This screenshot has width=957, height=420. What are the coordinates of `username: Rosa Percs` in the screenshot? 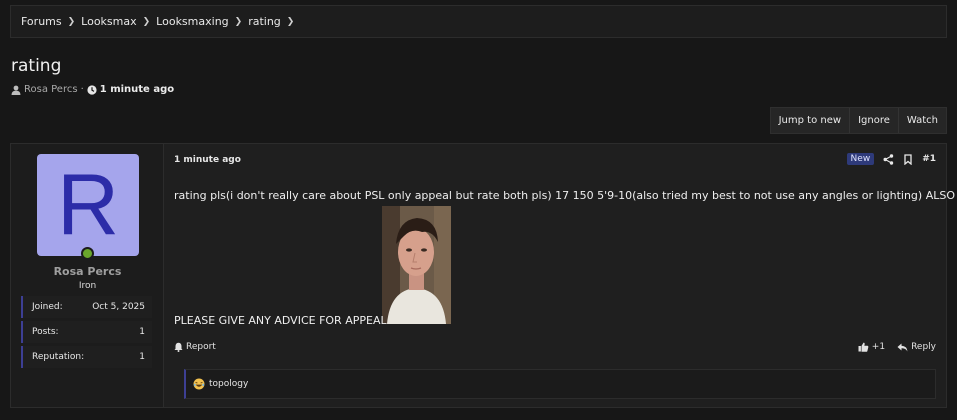 It's located at (87, 271).